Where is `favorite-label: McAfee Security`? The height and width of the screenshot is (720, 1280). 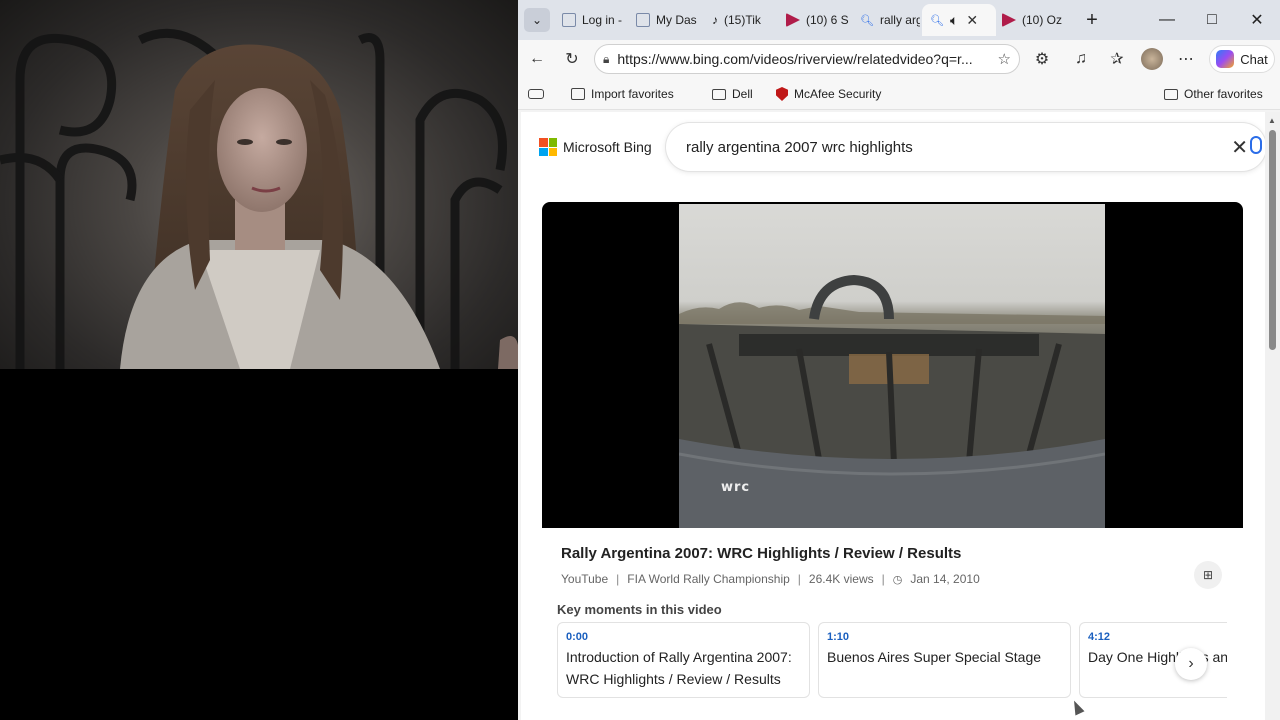 favorite-label: McAfee Security is located at coordinates (838, 94).